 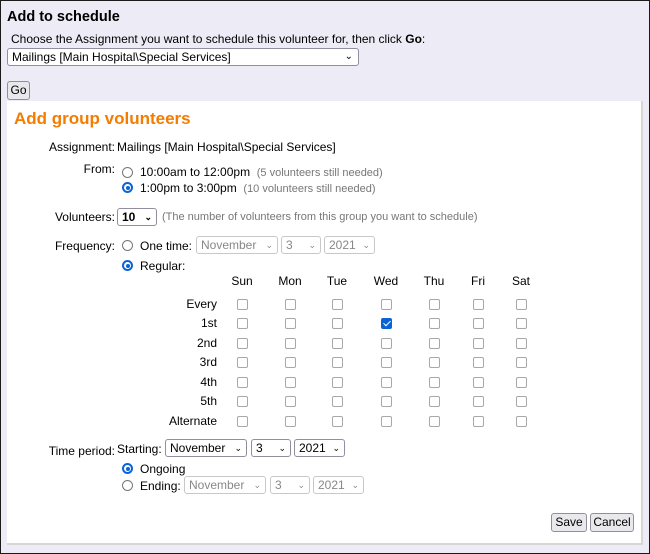 I want to click on day-header-wed: Wed, so click(x=386, y=281).